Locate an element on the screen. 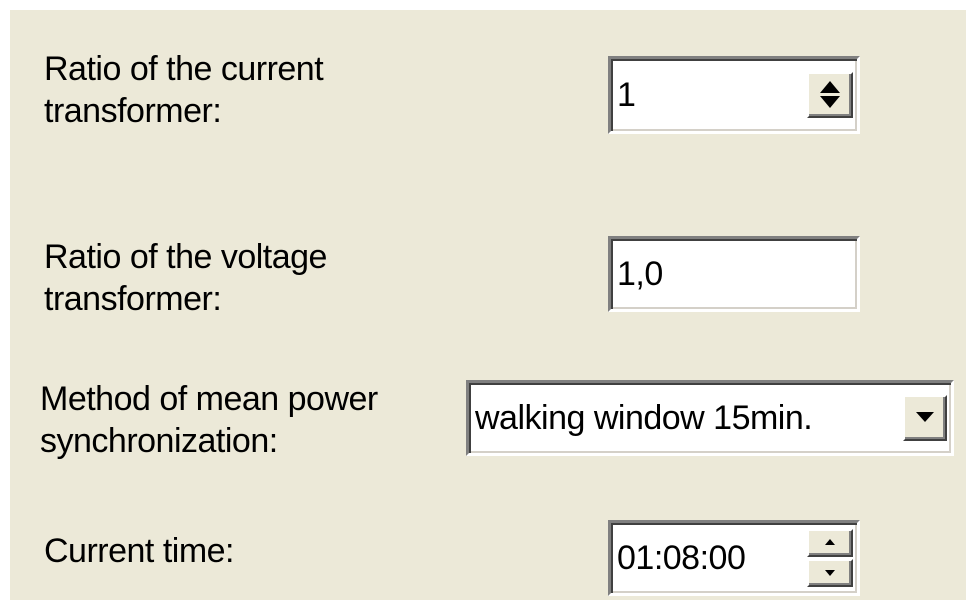 The image size is (966, 600). dropdown-button is located at coordinates (925, 418).